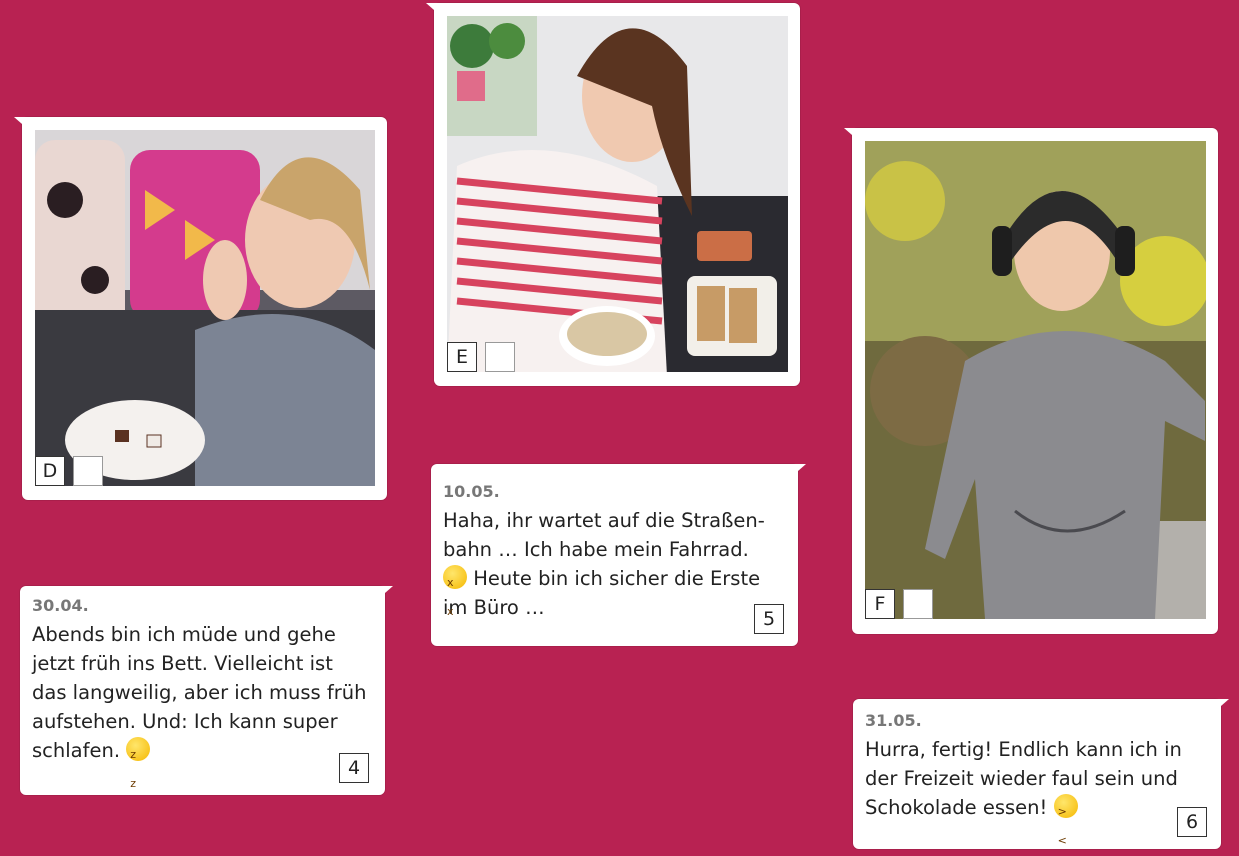  Describe the element at coordinates (604, 520) in the screenshot. I see `post-line: Haha, ihr wartet auf die Straßen-` at that location.